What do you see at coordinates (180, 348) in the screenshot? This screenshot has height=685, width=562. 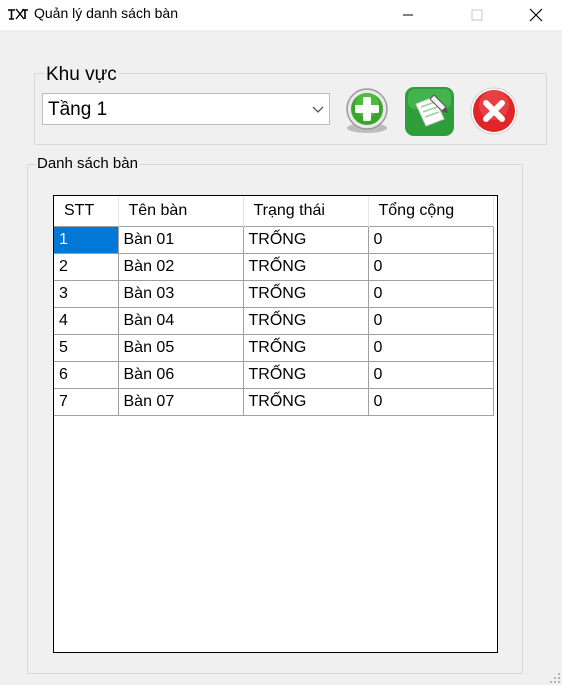 I see `cell-ten-ban: Bàn 05` at bounding box center [180, 348].